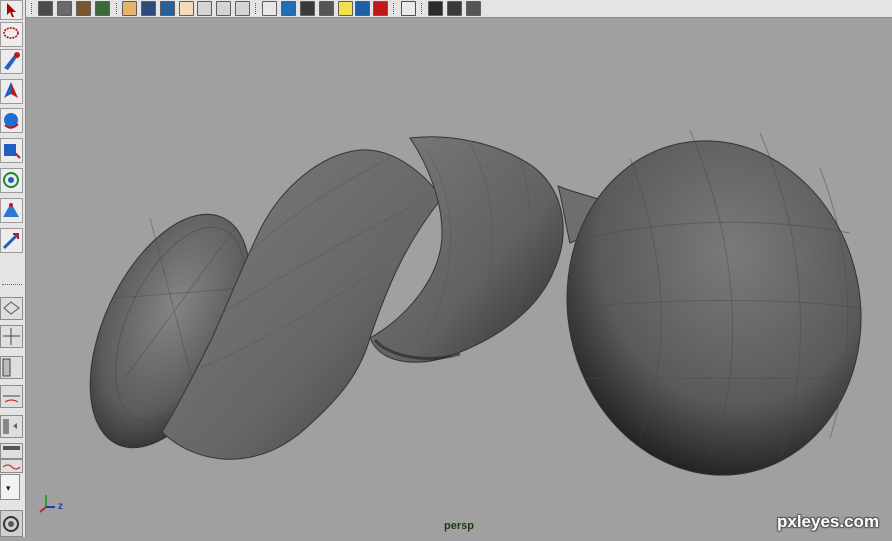  I want to click on axis-z-label: z, so click(60, 506).